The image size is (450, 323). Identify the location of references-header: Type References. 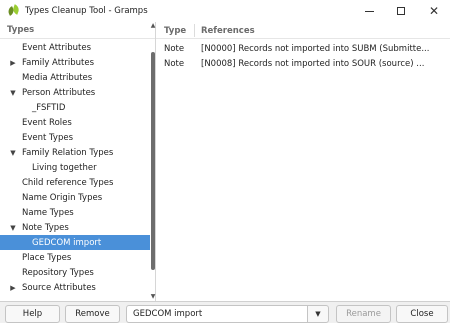
(303, 30).